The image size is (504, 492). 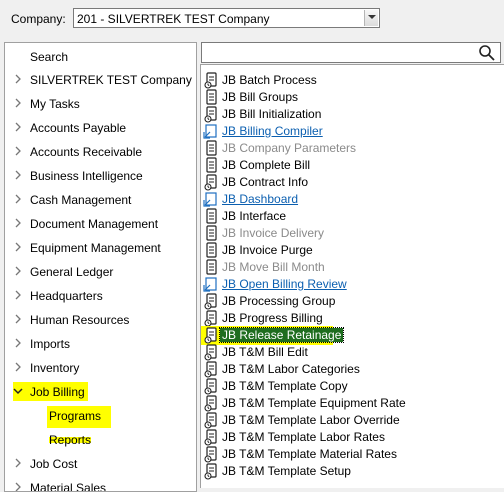 I want to click on program-item-label: JB Processing Group, so click(x=279, y=301).